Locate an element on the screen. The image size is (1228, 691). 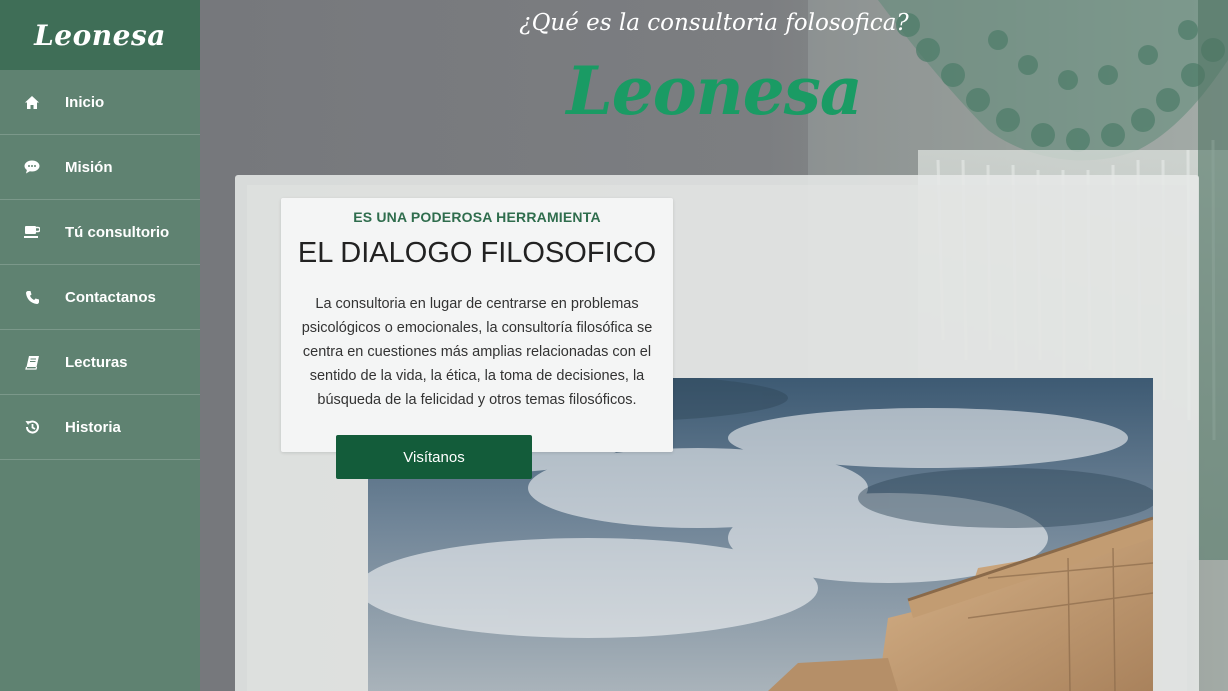
phone-icon is located at coordinates (32, 297).